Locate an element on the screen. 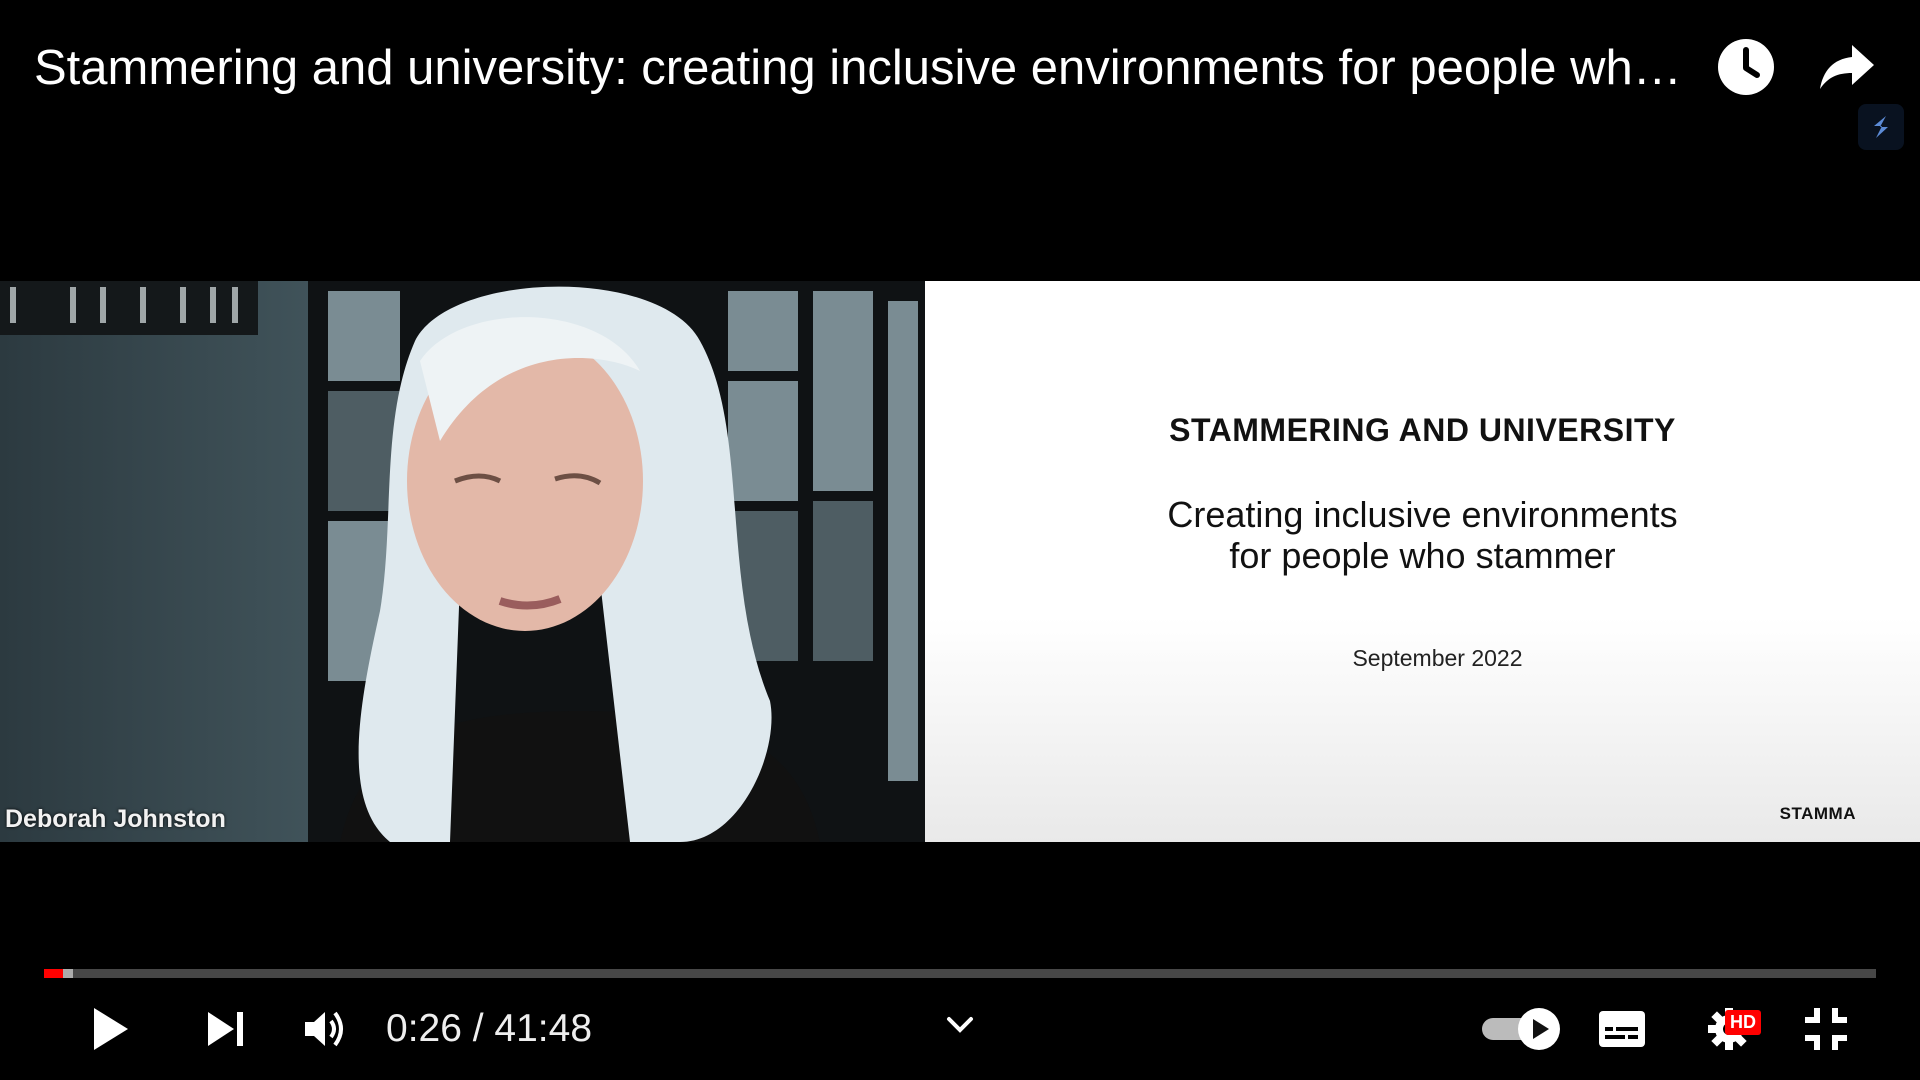 The image size is (1920, 1080). expand-chevron-button is located at coordinates (960, 1025).